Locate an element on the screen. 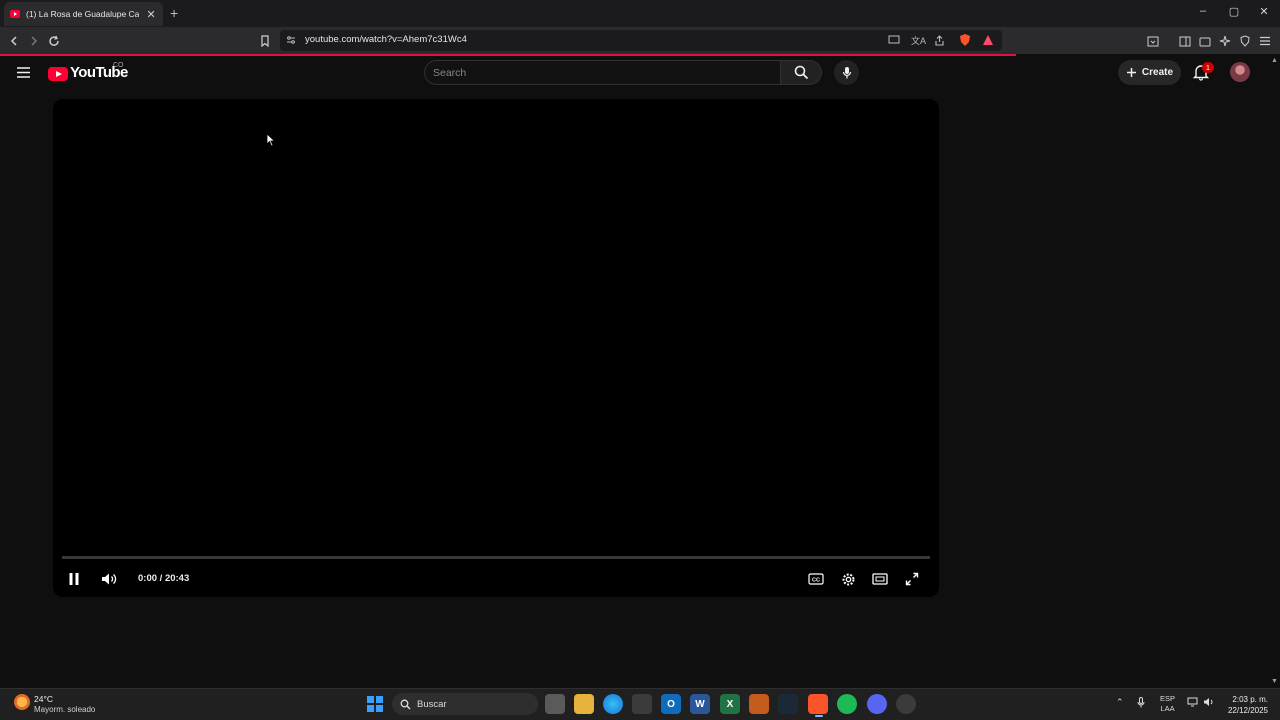 The height and width of the screenshot is (720, 1280). share-icon is located at coordinates (939, 40).